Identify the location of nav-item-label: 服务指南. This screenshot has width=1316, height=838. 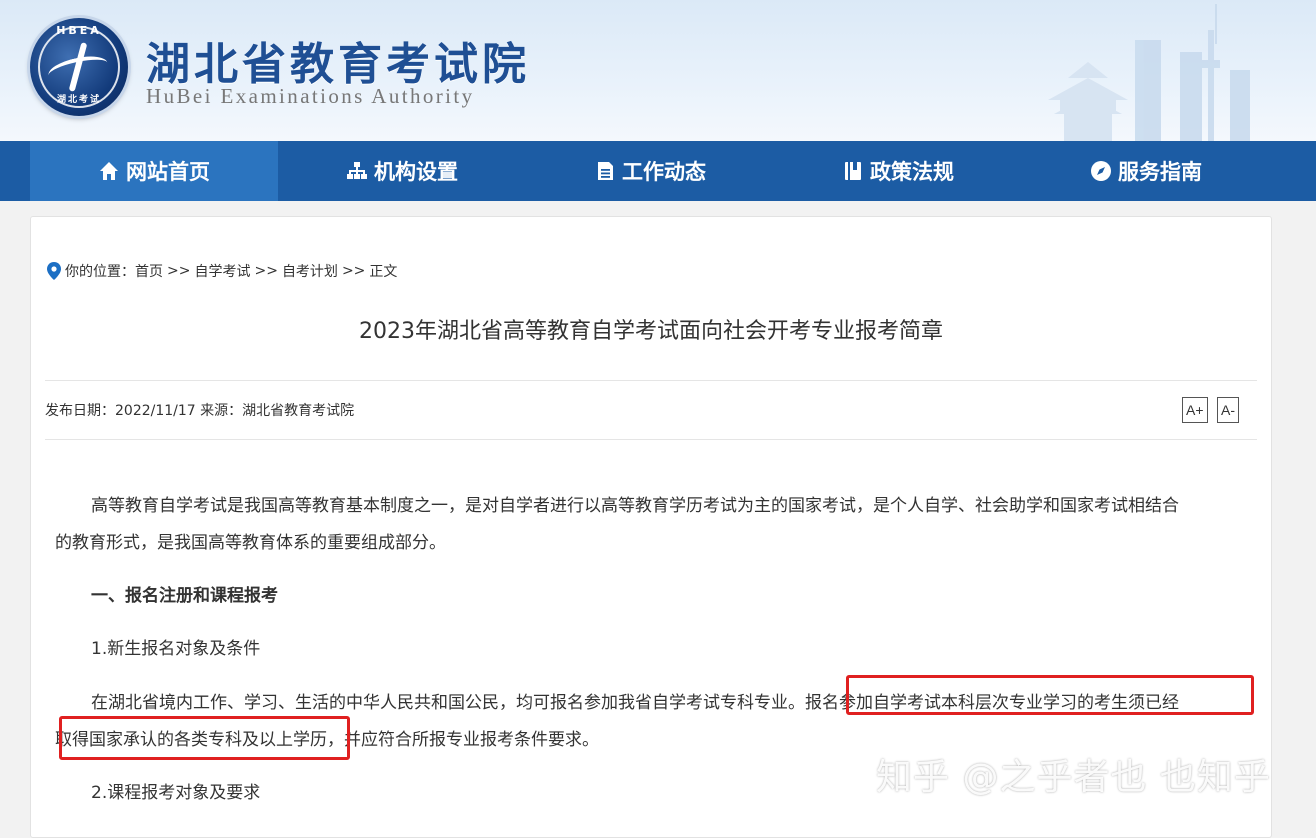
(1160, 172).